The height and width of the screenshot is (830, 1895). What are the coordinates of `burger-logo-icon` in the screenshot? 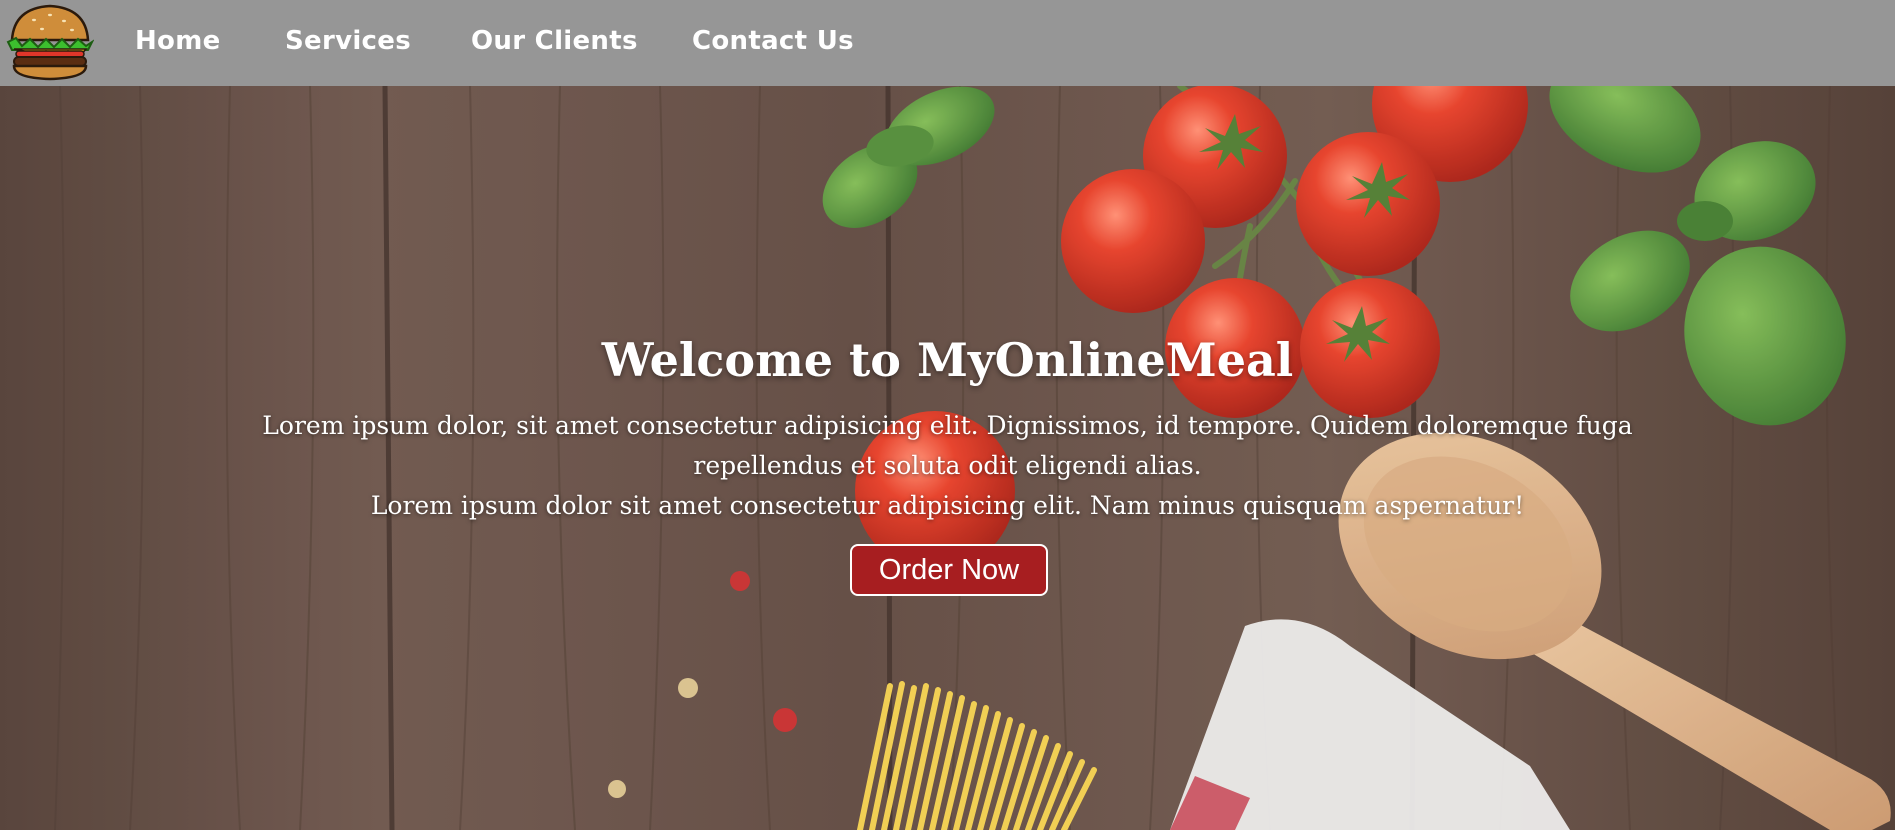 It's located at (50, 42).